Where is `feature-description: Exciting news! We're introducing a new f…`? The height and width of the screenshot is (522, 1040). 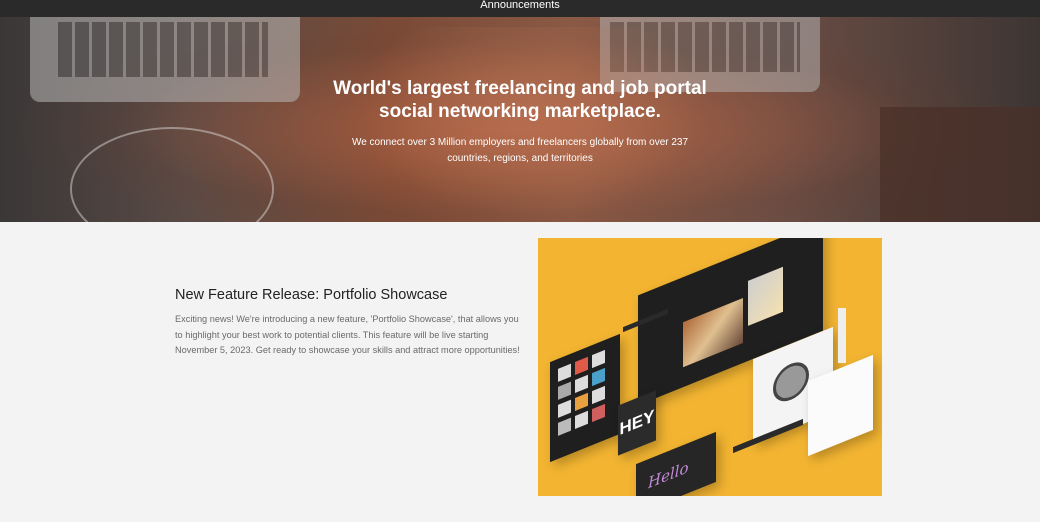
feature-description: Exciting news! We're introducing a new f… is located at coordinates (347, 334).